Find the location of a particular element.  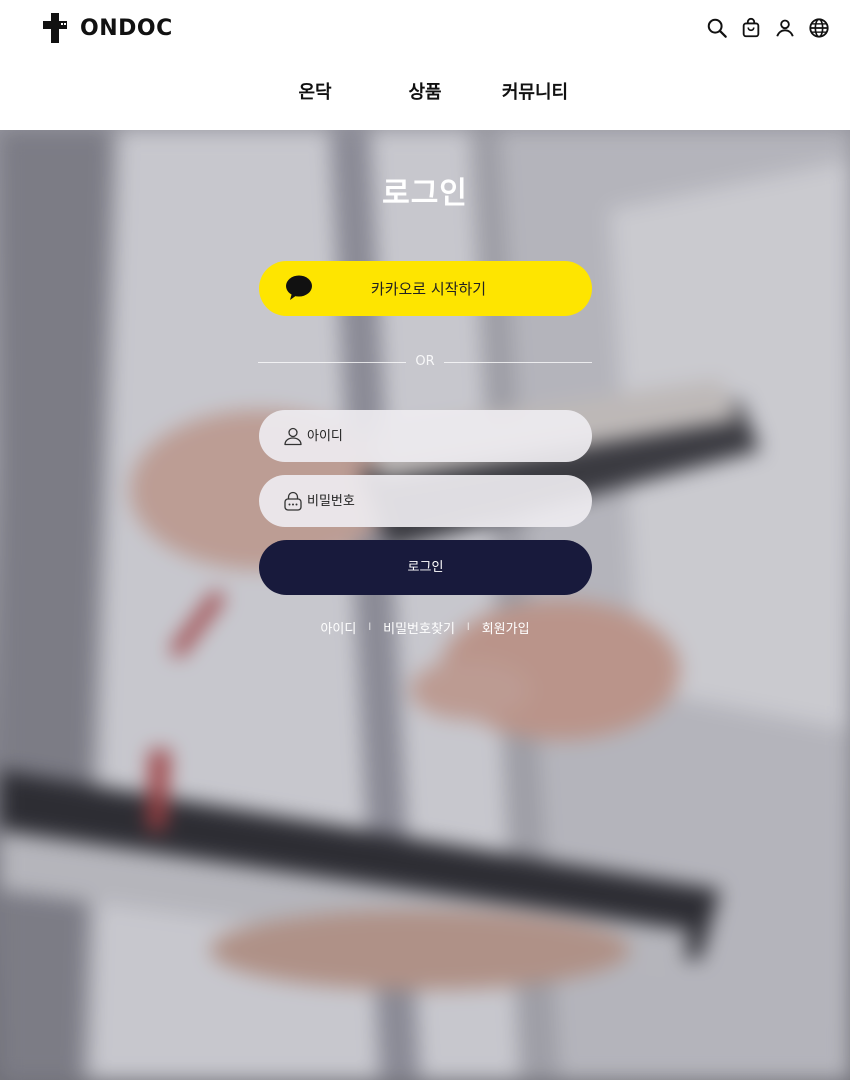

kakao-login-button: 카카오로 시작하기 is located at coordinates (425, 288).